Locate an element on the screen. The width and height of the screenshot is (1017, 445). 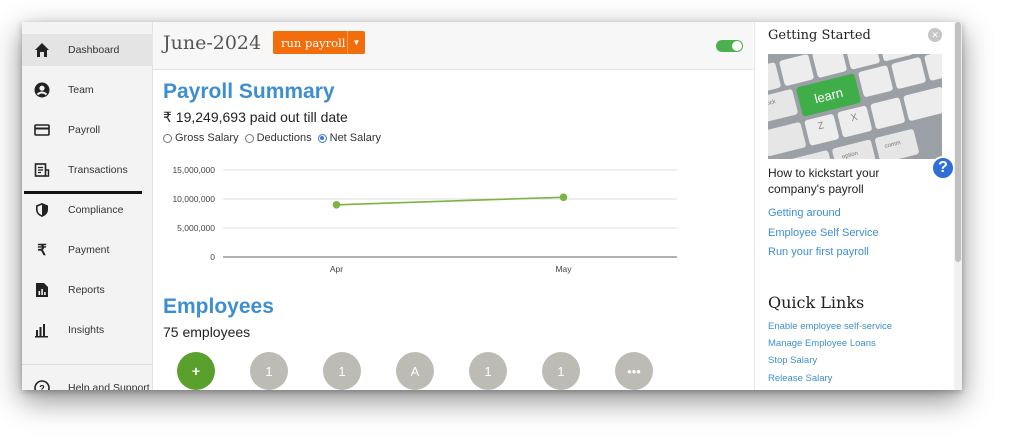
series-line is located at coordinates (450, 201).